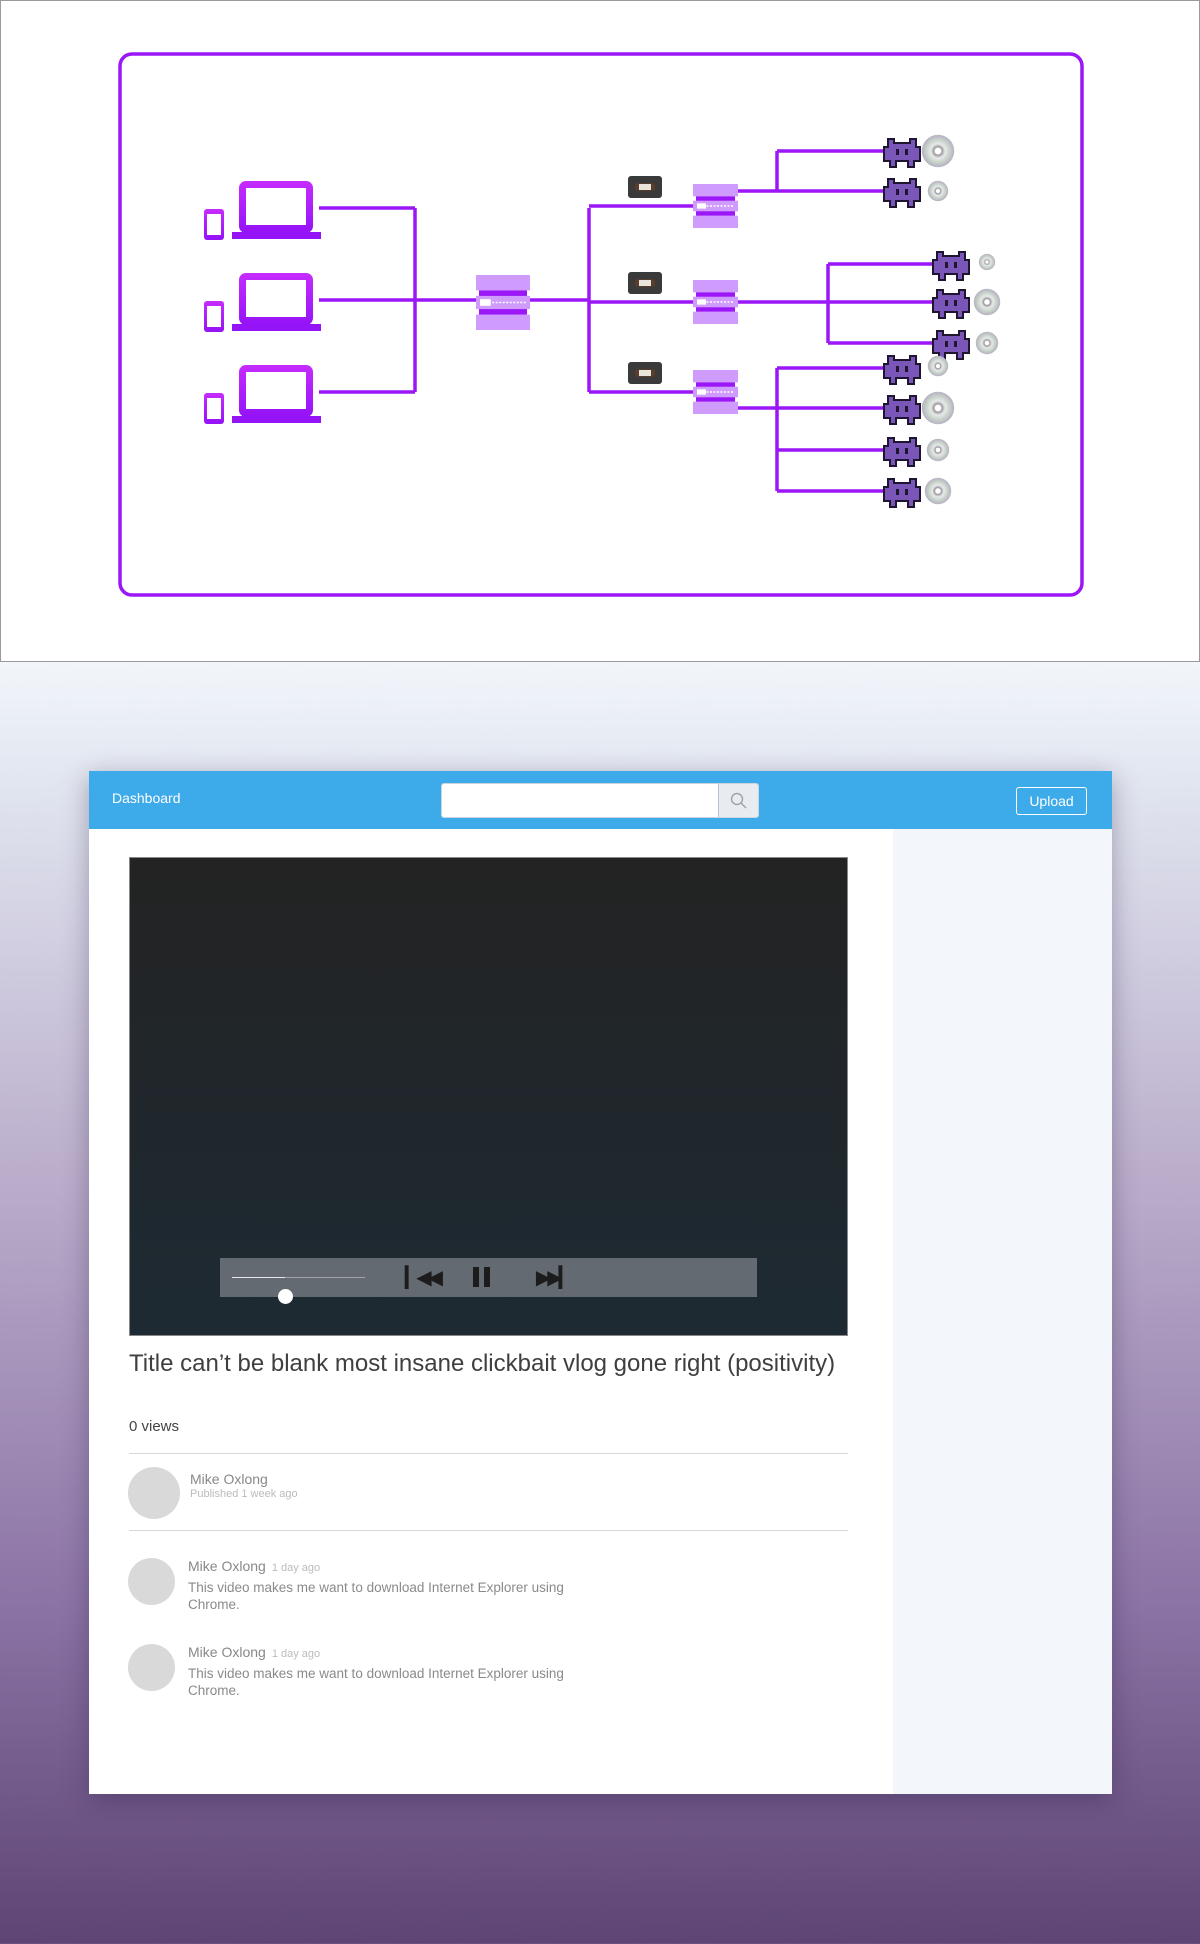  I want to click on player-controls: ▎◀◀ ▶▶▎, so click(488, 1281).